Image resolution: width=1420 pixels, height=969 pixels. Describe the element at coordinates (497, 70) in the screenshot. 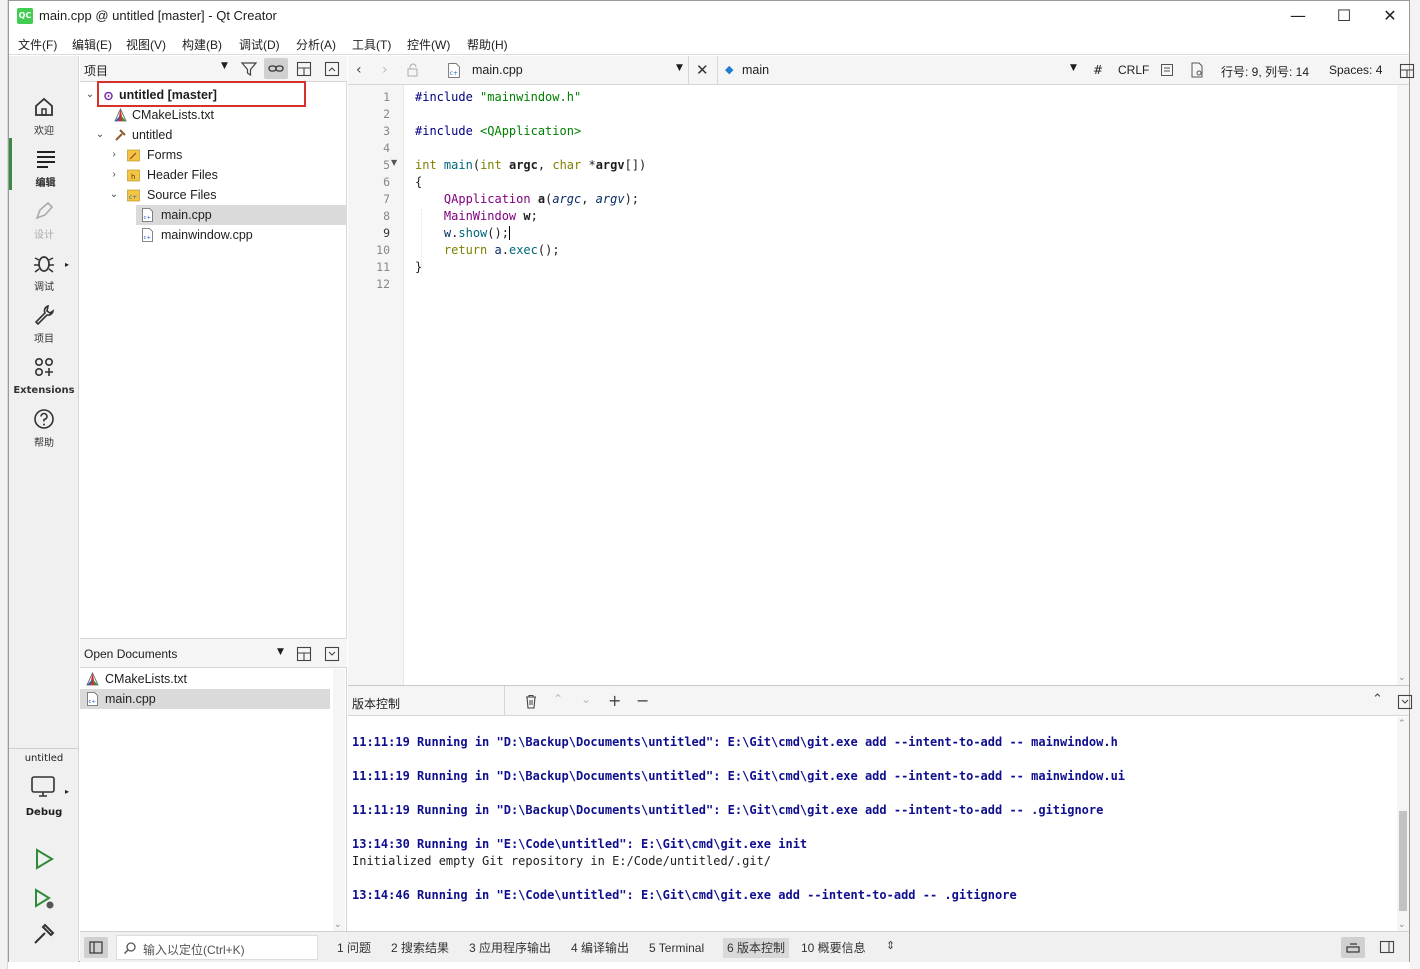

I see `document-selector: main.cpp` at that location.